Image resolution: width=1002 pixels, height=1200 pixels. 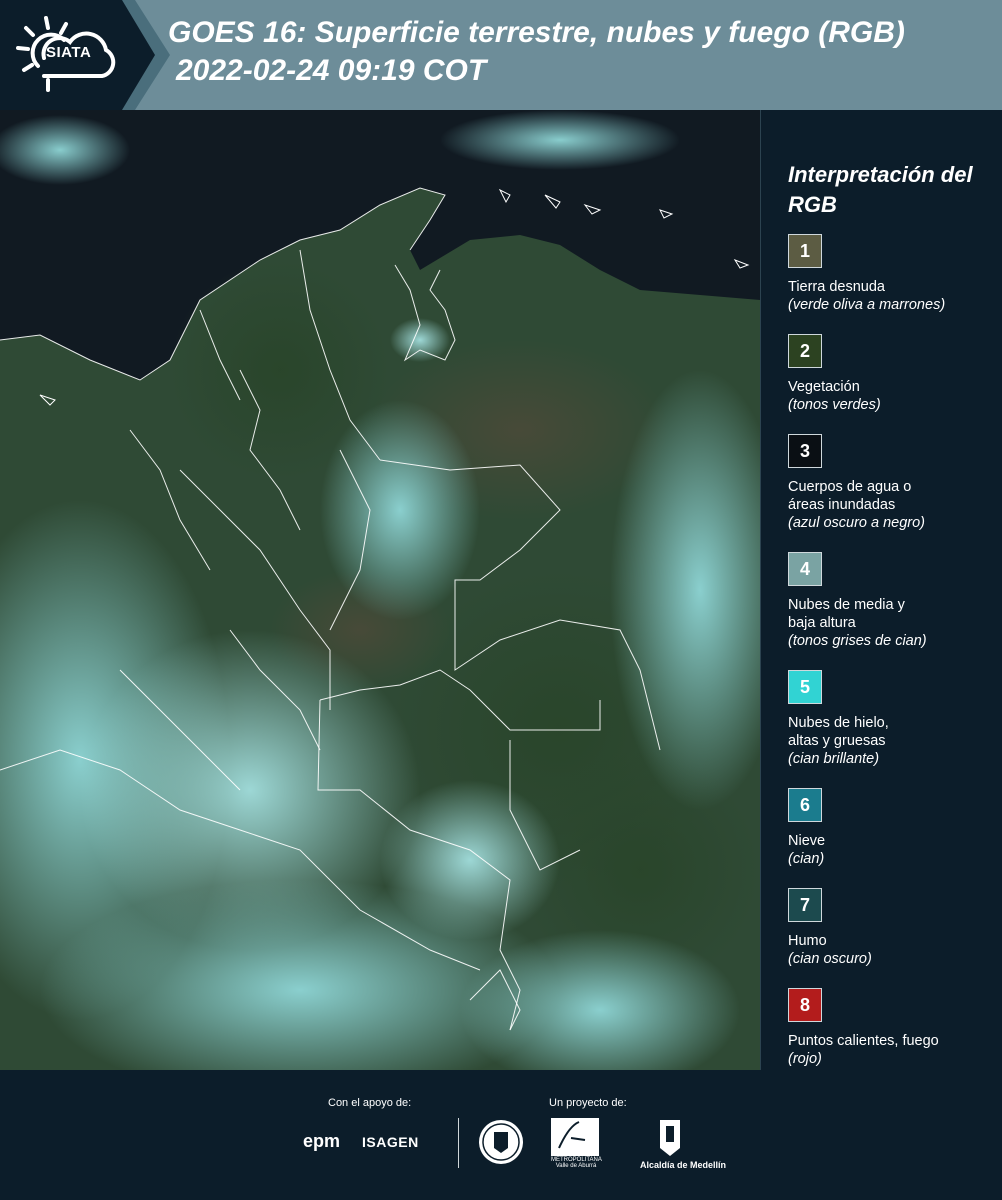 I want to click on legend-swatch: 7, so click(x=805, y=905).